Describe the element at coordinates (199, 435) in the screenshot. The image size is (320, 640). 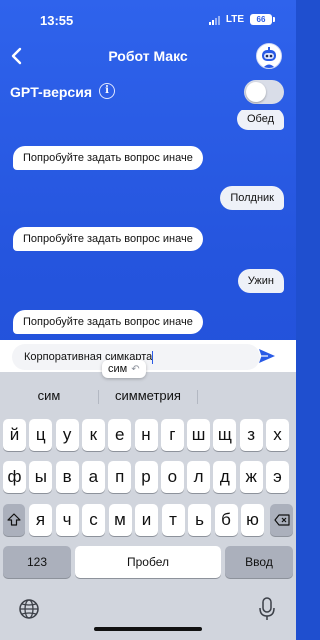
I see `key-ш: ш` at that location.